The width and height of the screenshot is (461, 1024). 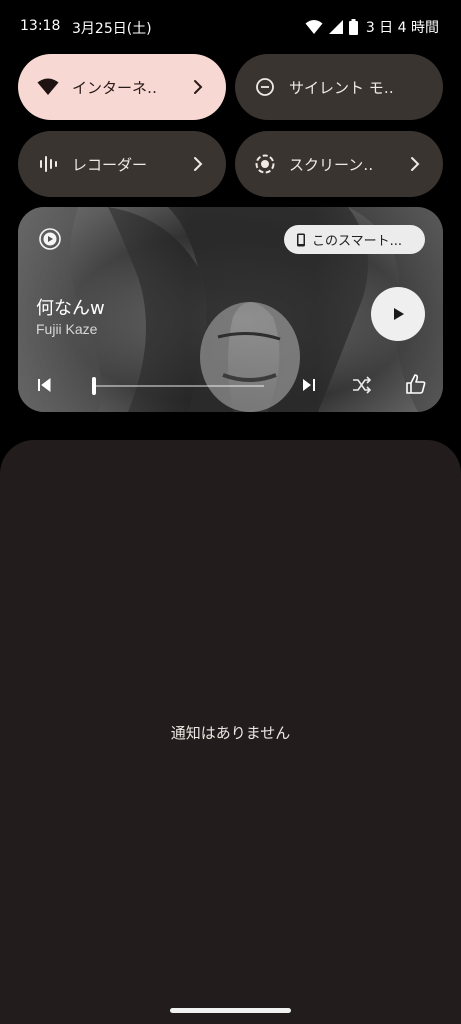 What do you see at coordinates (402, 28) in the screenshot?
I see `battery-remaining: 3 日 4 時間` at bounding box center [402, 28].